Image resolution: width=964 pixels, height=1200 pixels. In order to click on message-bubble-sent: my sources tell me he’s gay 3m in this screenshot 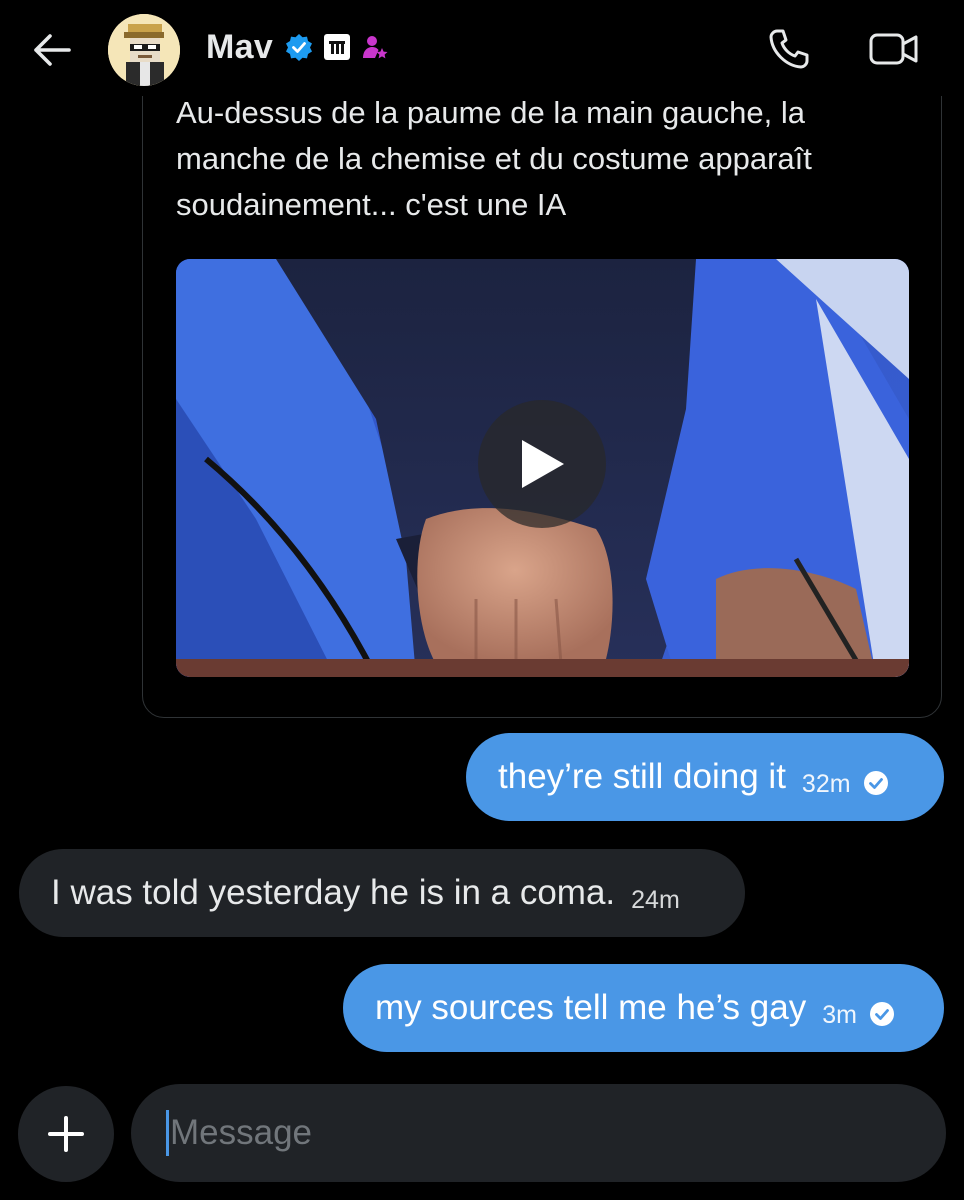, I will do `click(643, 1008)`.